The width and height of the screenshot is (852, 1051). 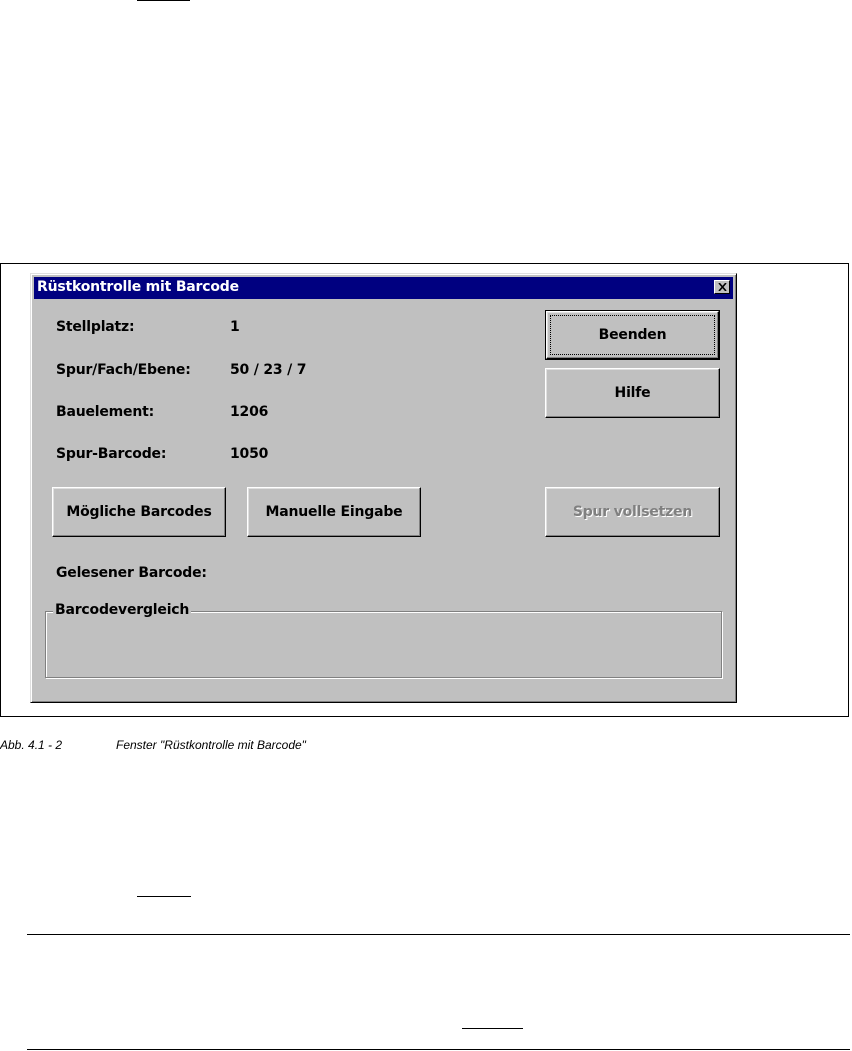 I want to click on moegliche-barcodes-button-label: Mögliche Barcodes, so click(x=139, y=512).